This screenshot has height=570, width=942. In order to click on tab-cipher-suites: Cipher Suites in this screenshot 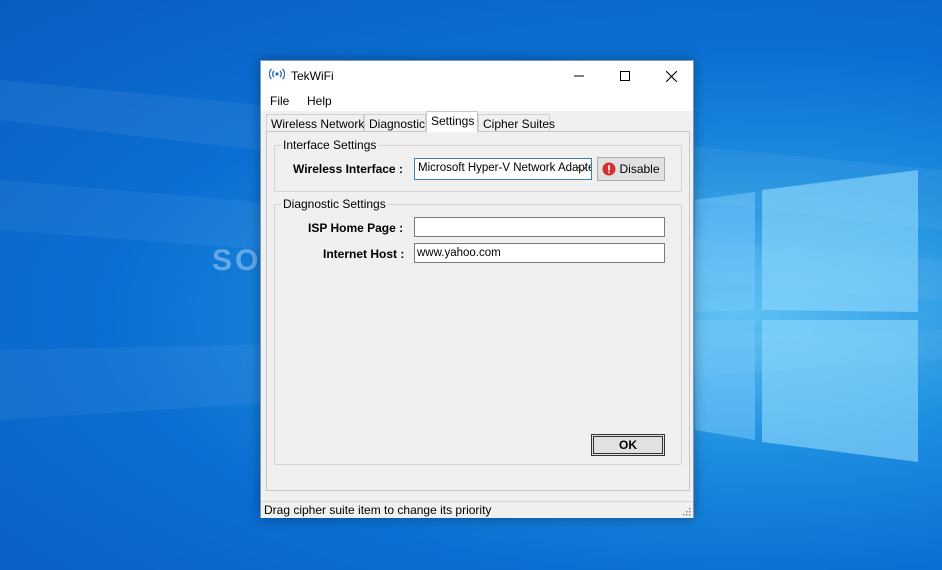, I will do `click(516, 123)`.